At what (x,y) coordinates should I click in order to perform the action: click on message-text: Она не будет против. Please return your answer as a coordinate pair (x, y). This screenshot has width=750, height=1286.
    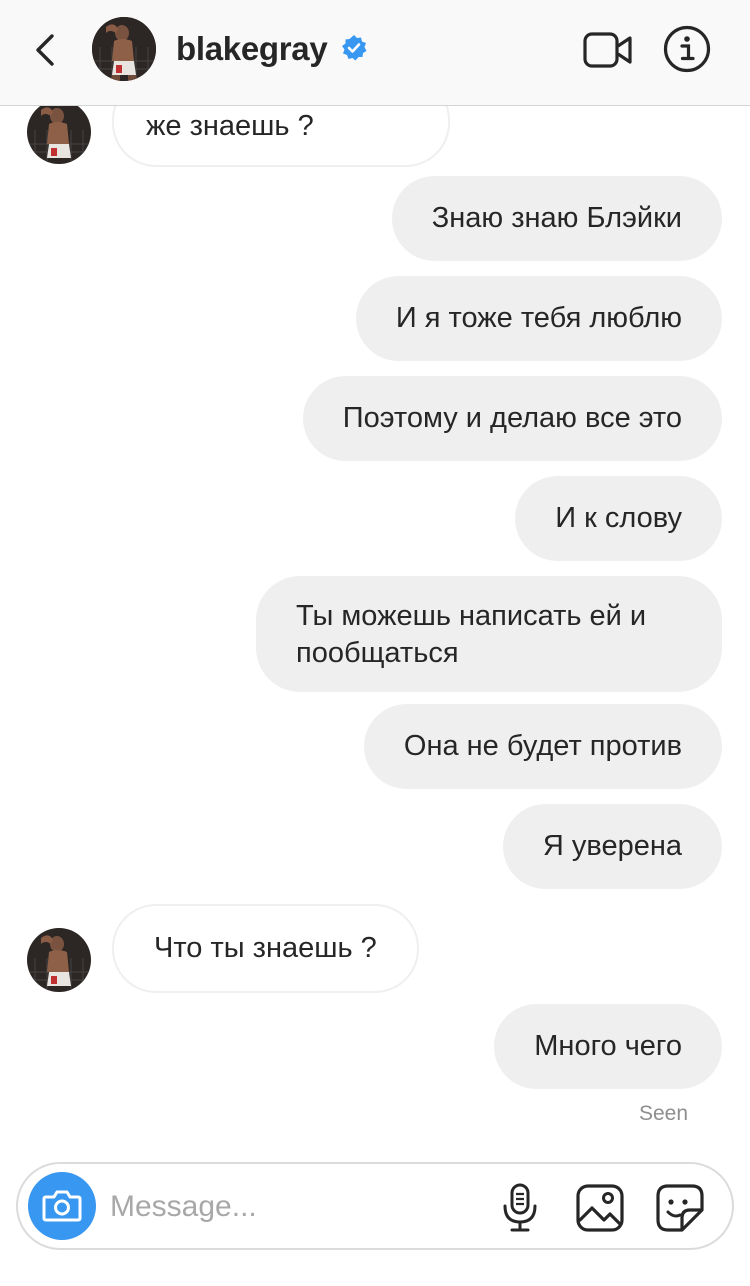
    Looking at the image, I should click on (542, 746).